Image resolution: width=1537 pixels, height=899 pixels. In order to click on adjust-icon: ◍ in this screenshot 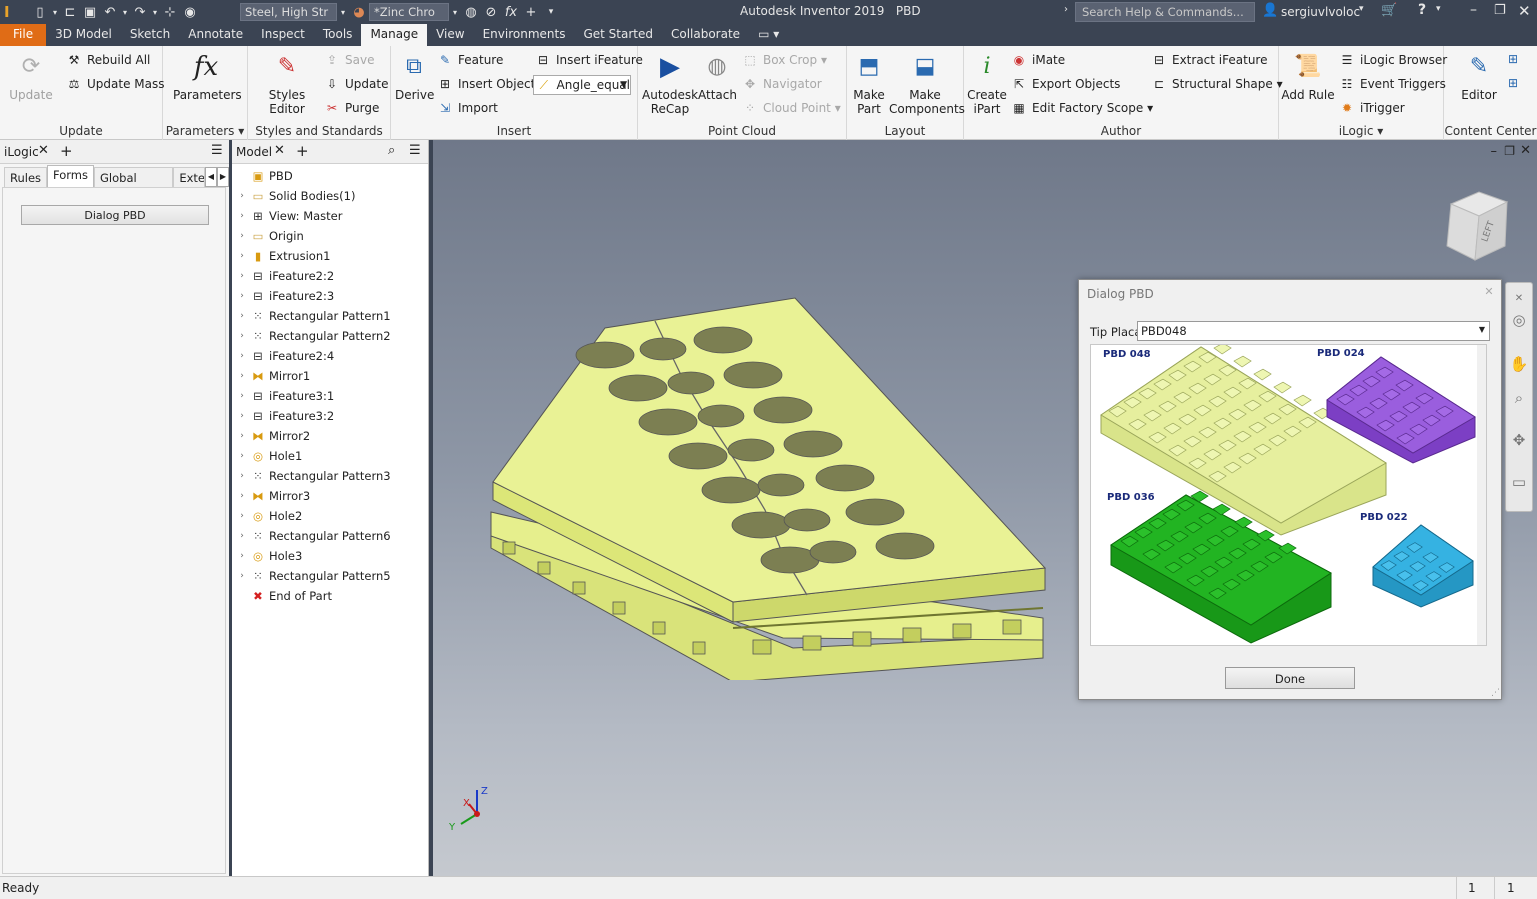, I will do `click(471, 12)`.